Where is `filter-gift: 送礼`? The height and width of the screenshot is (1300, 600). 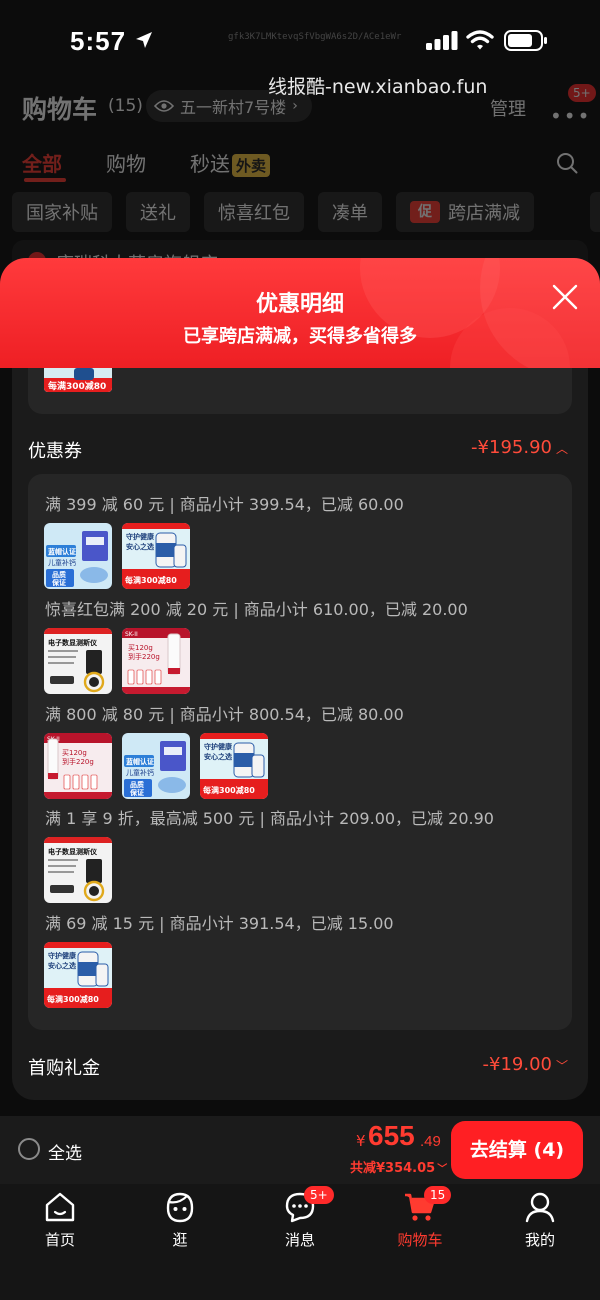 filter-gift: 送礼 is located at coordinates (158, 212).